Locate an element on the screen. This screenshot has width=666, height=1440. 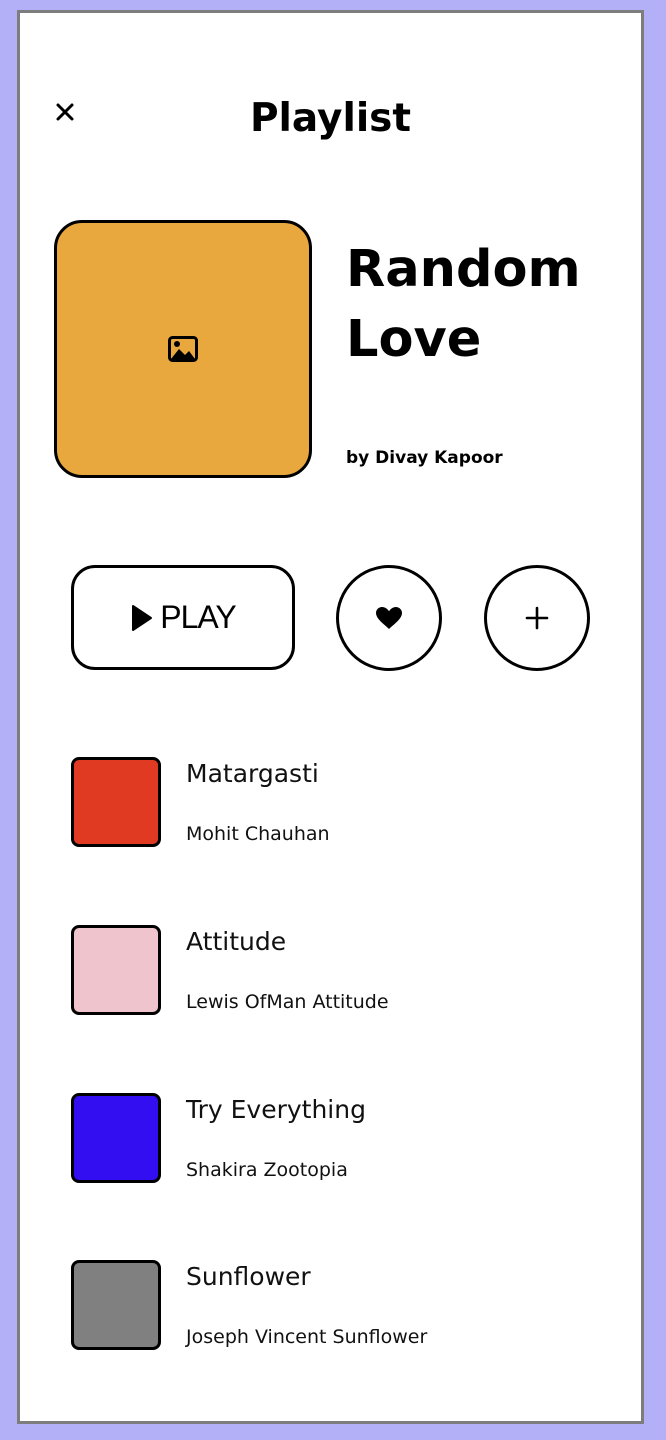
playlist-name: Random Love is located at coordinates (463, 304).